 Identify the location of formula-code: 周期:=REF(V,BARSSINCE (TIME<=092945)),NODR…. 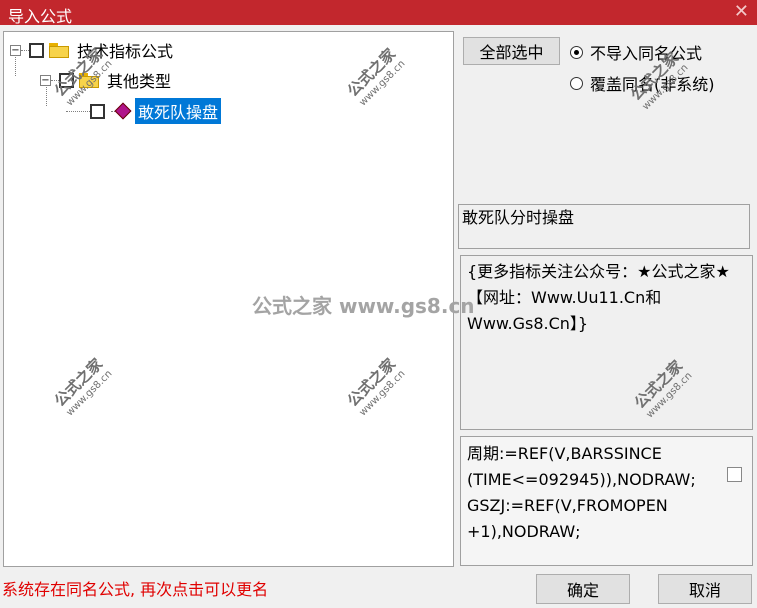
(606, 501).